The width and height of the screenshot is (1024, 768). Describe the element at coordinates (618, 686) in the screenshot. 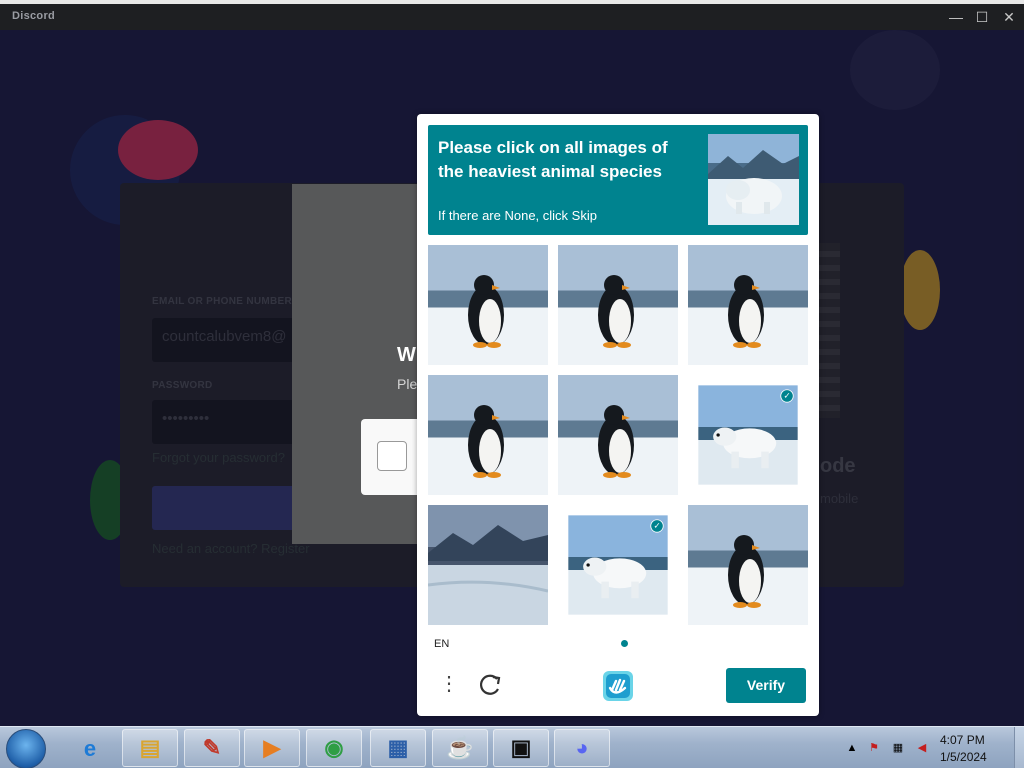

I see `hcaptcha-logo-icon` at that location.